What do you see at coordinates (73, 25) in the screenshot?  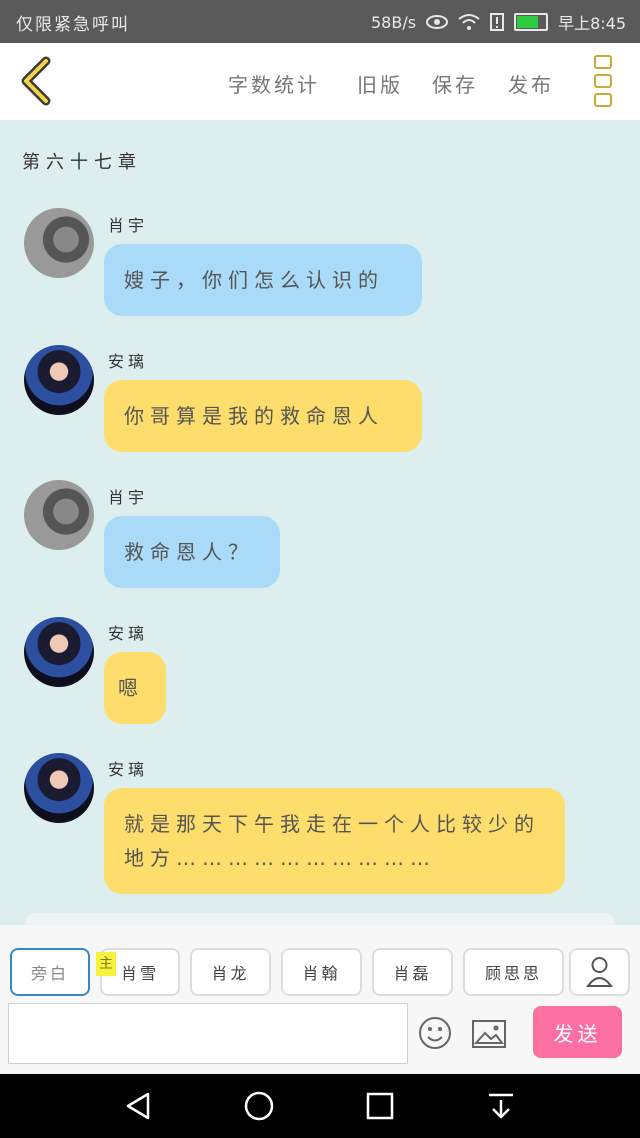 I see `carrier-text: 仅限紧急呼叫` at bounding box center [73, 25].